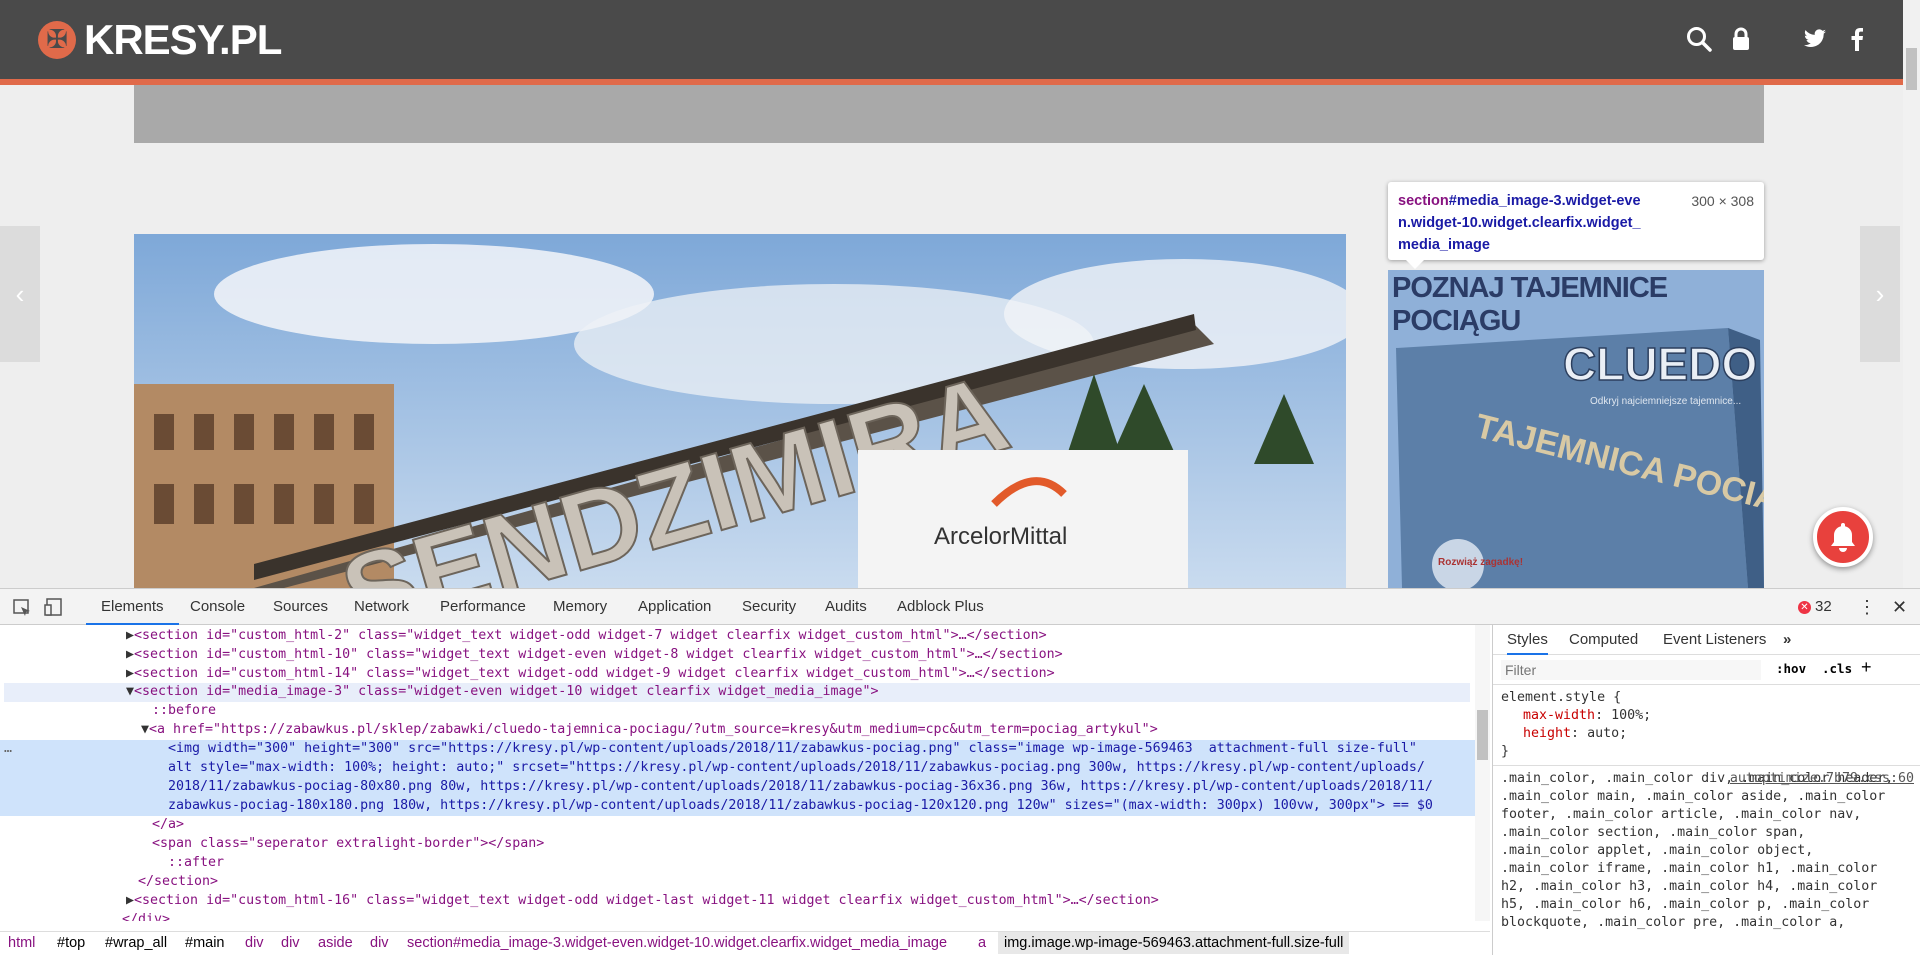  I want to click on styles-filter-bar: :hov .cls +, so click(1706, 670).